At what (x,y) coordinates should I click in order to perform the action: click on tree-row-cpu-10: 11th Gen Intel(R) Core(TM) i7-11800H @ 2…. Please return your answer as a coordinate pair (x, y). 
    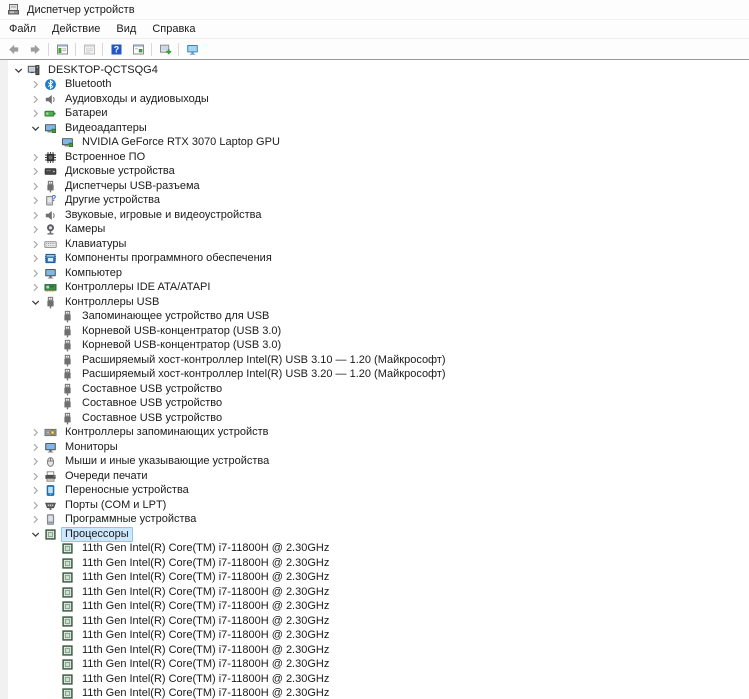
    Looking at the image, I should click on (378, 679).